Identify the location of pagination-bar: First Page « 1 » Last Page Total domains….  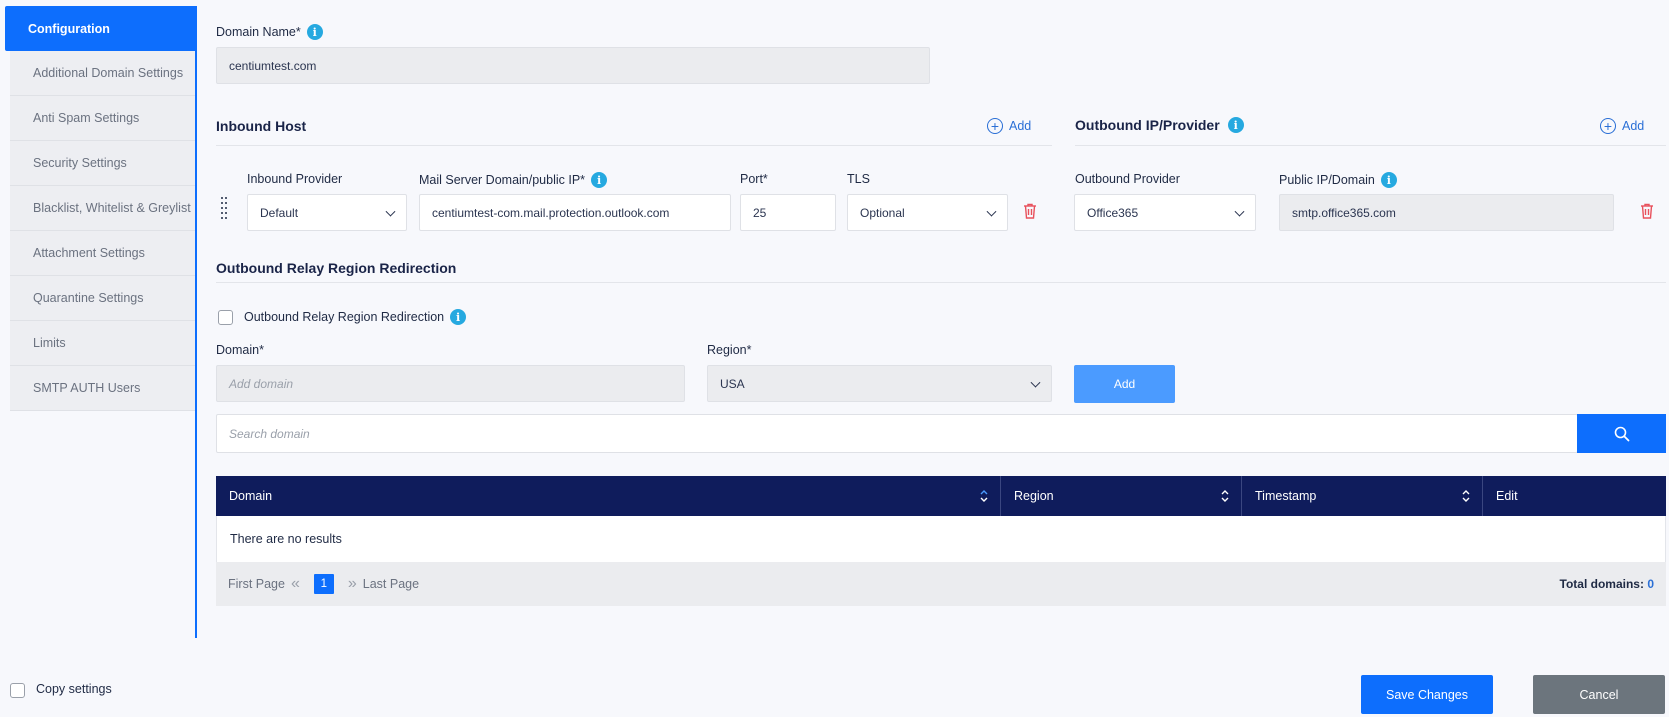
(941, 584).